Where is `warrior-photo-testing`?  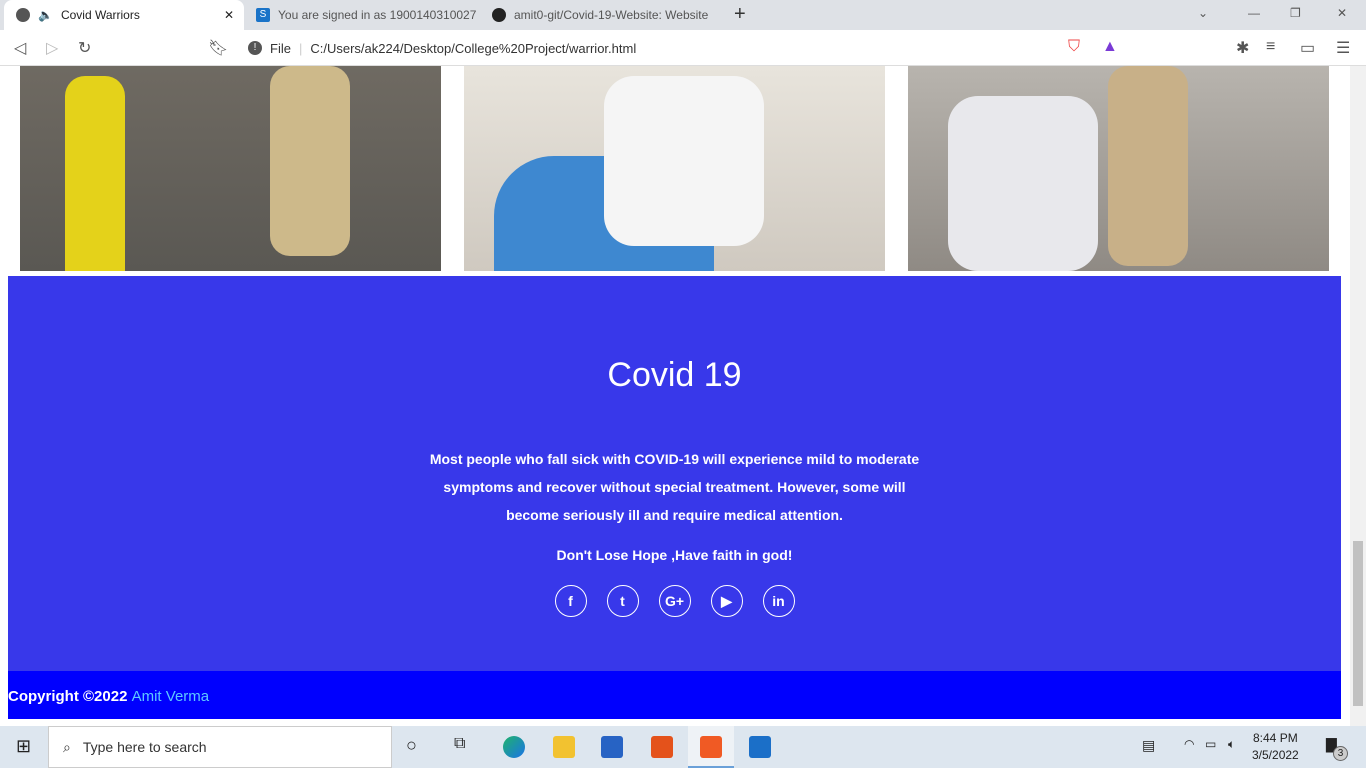 warrior-photo-testing is located at coordinates (1118, 168).